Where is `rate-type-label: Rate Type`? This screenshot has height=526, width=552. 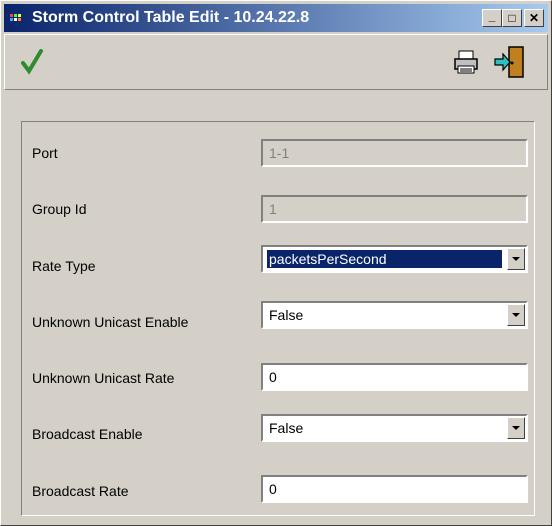
rate-type-label: Rate Type is located at coordinates (64, 266).